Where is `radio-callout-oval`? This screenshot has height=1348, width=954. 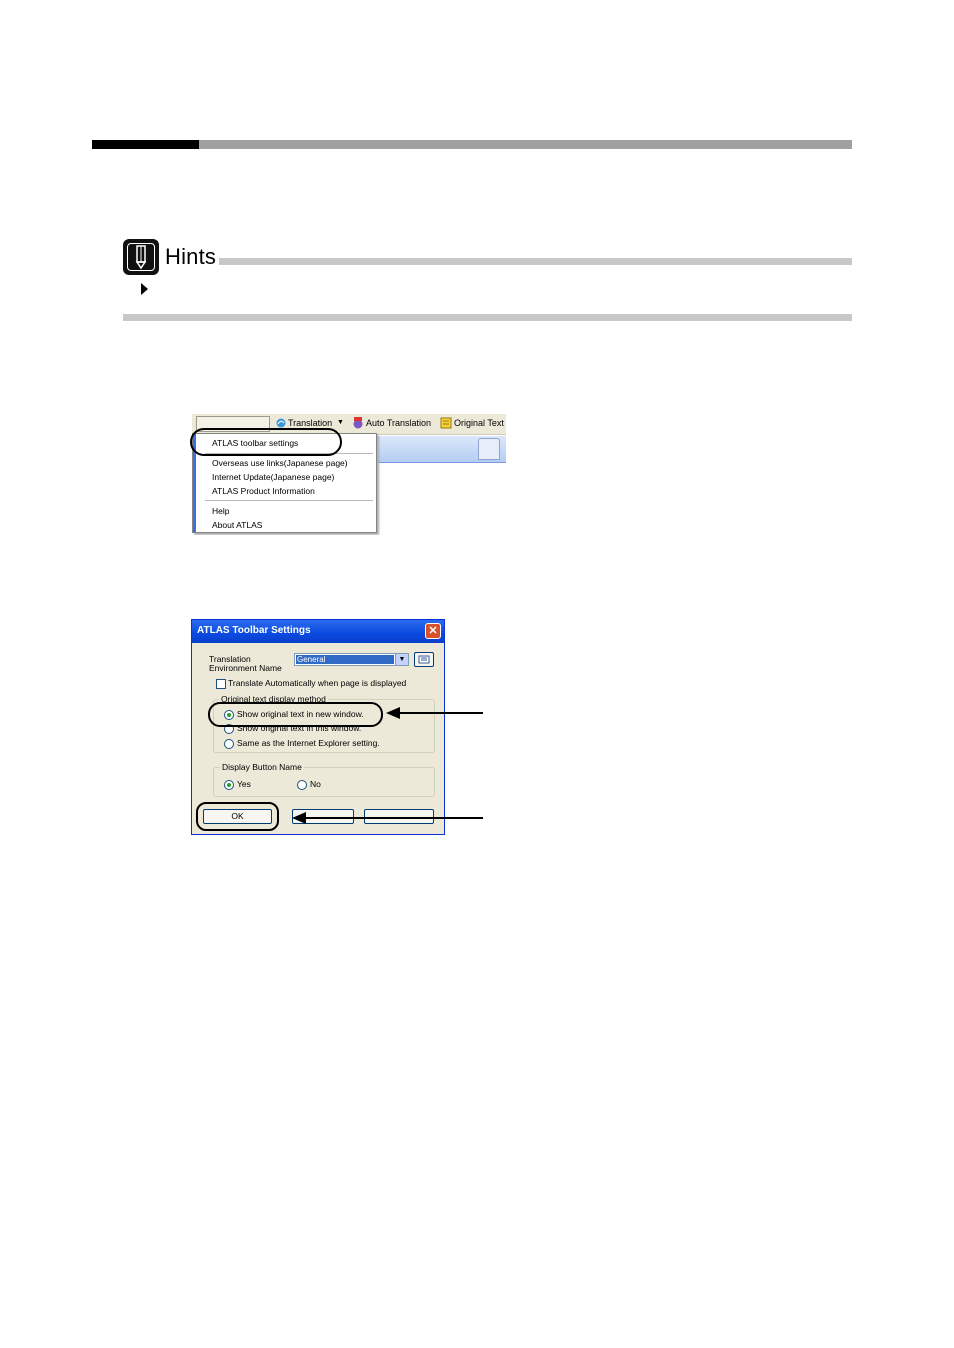 radio-callout-oval is located at coordinates (295, 714).